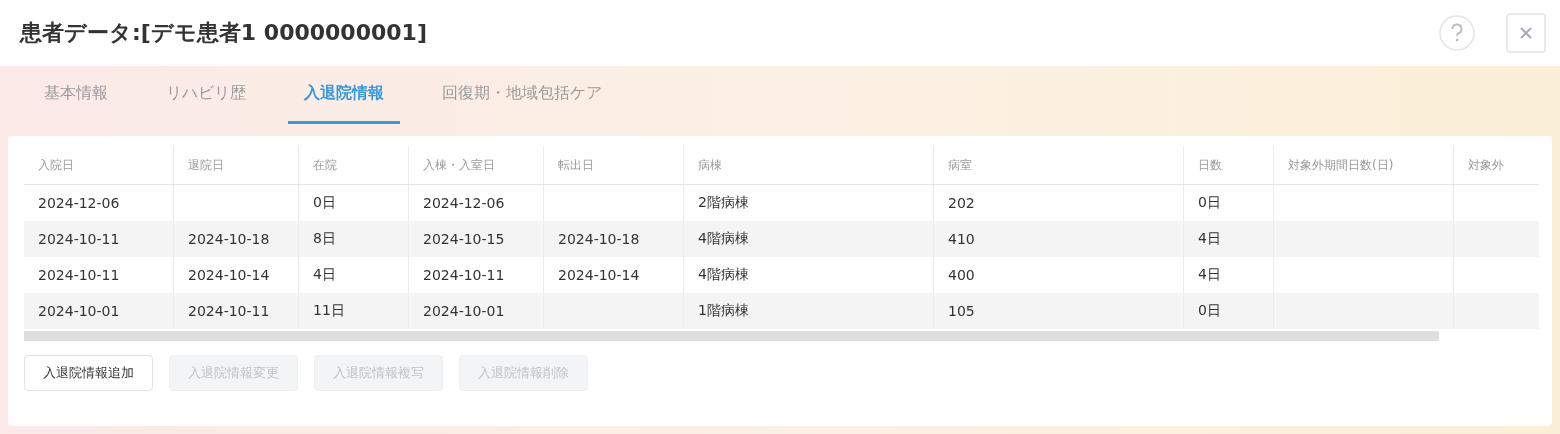 The height and width of the screenshot is (434, 1560). Describe the element at coordinates (1496, 165) in the screenshot. I see `column-header: 対象外` at that location.